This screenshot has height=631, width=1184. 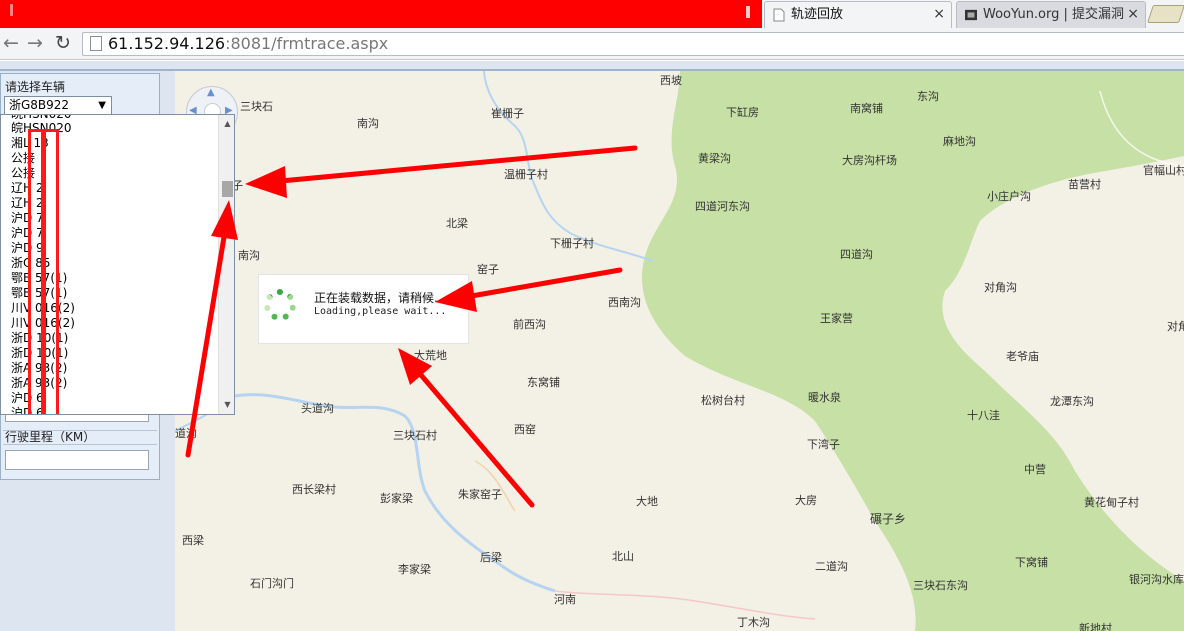 What do you see at coordinates (888, 519) in the screenshot?
I see `map-label: 碾子乡` at bounding box center [888, 519].